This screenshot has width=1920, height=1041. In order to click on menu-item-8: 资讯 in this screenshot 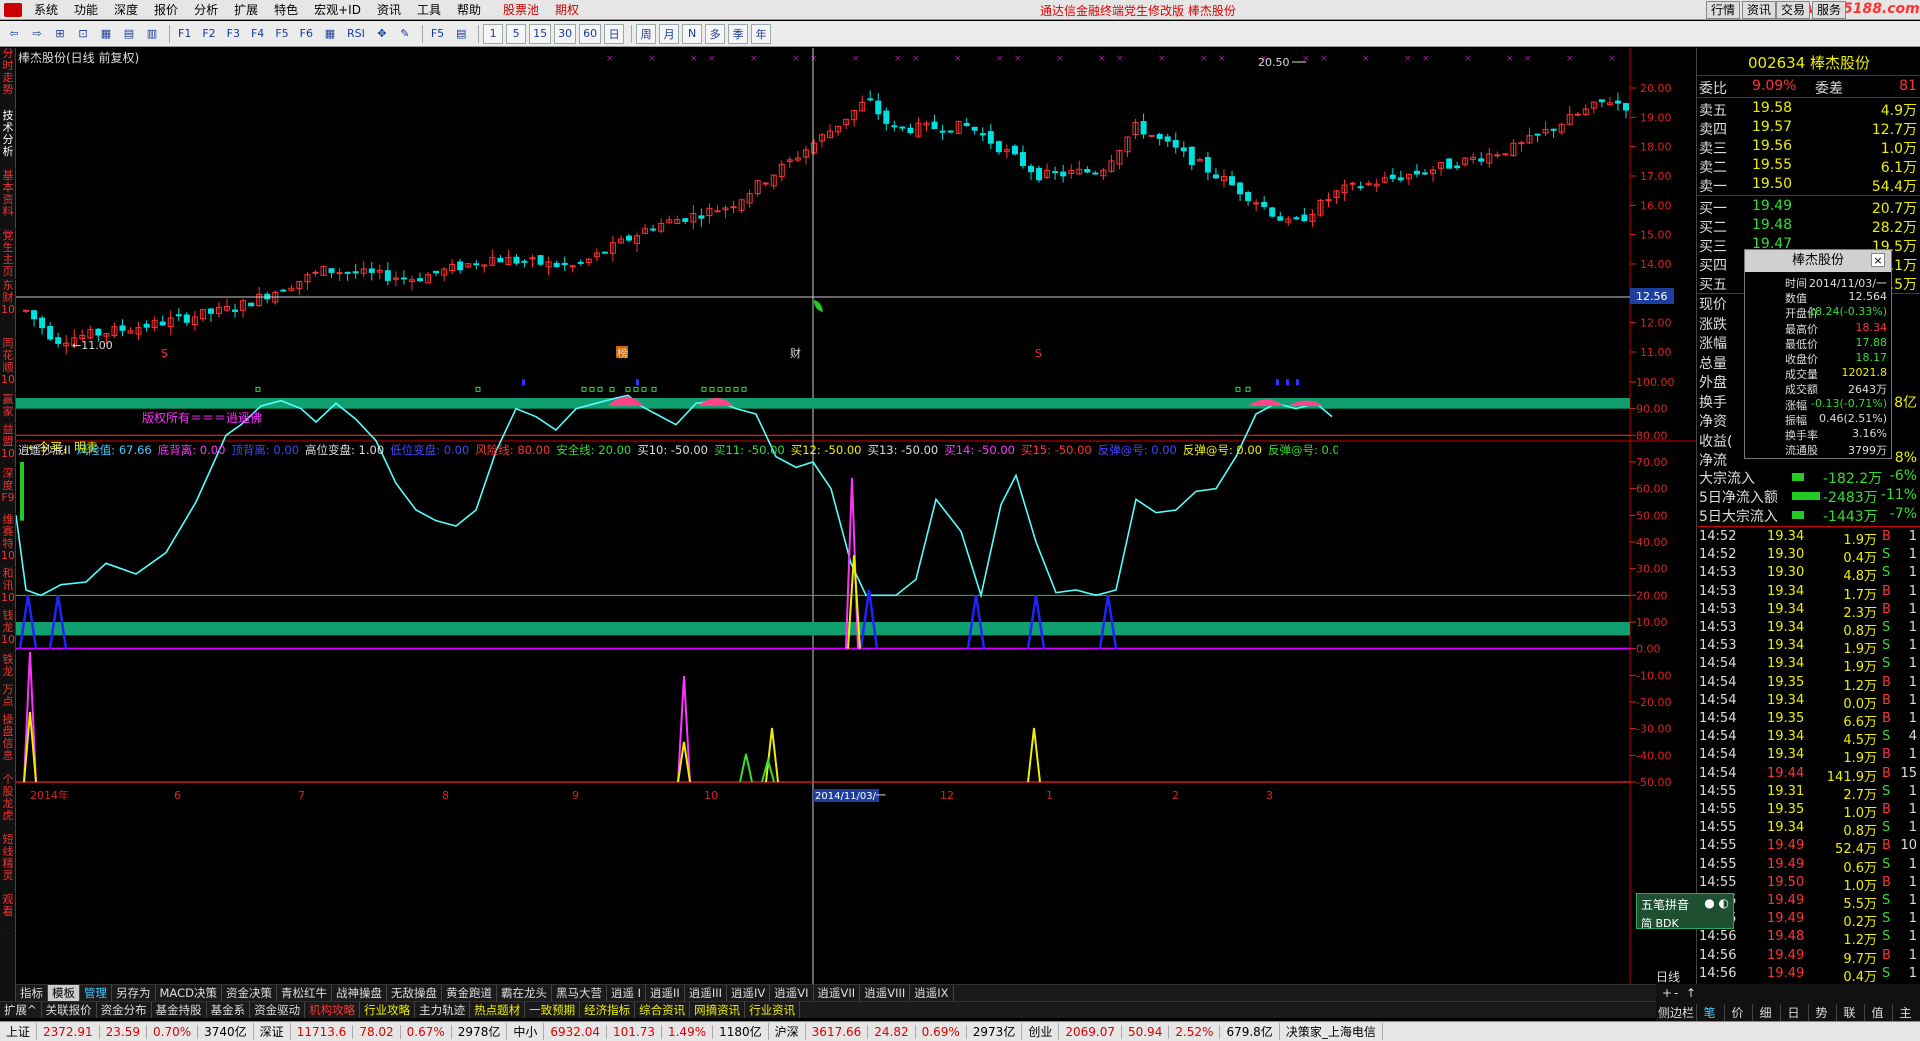, I will do `click(389, 9)`.